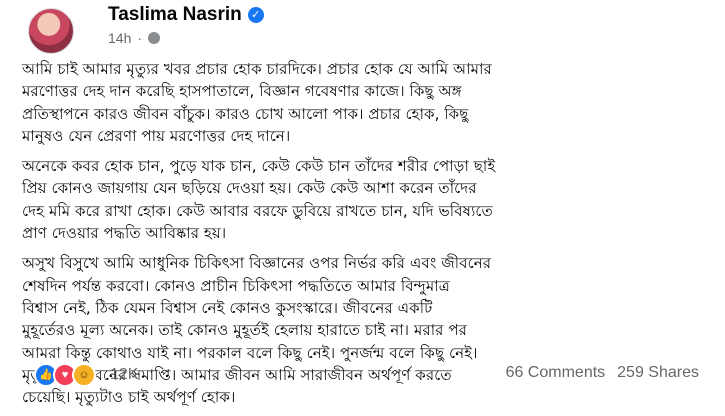  Describe the element at coordinates (134, 38) in the screenshot. I see `post-meta: 14h ·` at that location.